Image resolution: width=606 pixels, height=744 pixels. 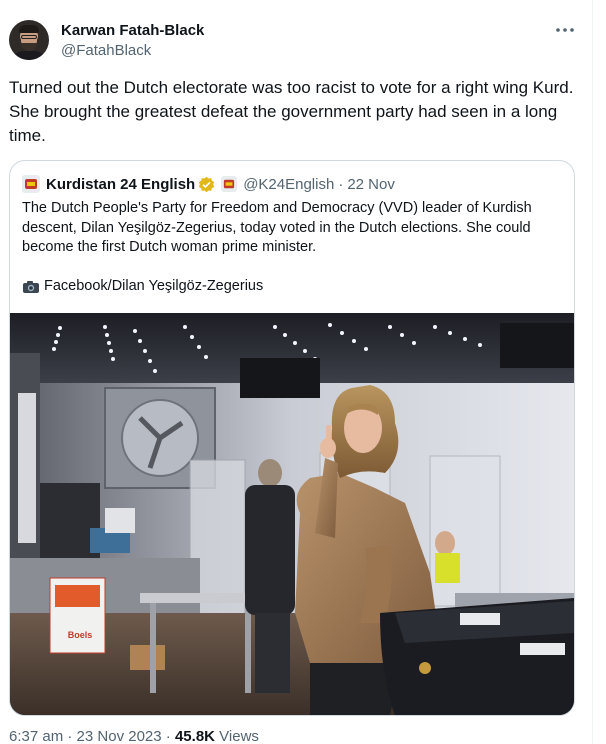 What do you see at coordinates (29, 37) in the screenshot?
I see `avatar-glasses` at bounding box center [29, 37].